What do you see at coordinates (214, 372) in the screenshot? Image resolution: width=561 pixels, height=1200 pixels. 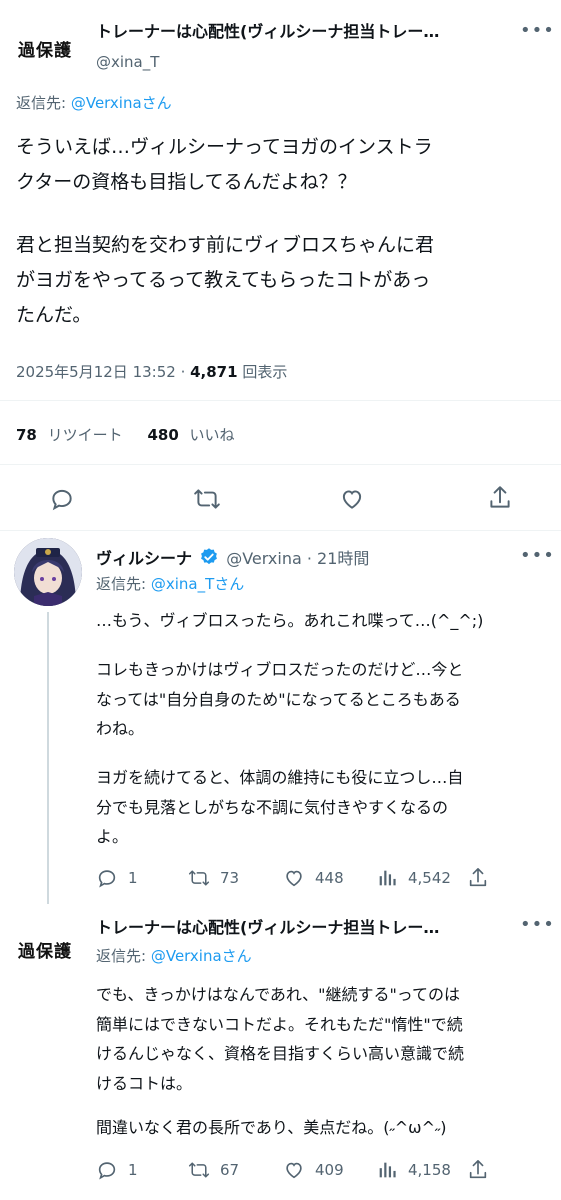 I see `views-count: 4,871` at bounding box center [214, 372].